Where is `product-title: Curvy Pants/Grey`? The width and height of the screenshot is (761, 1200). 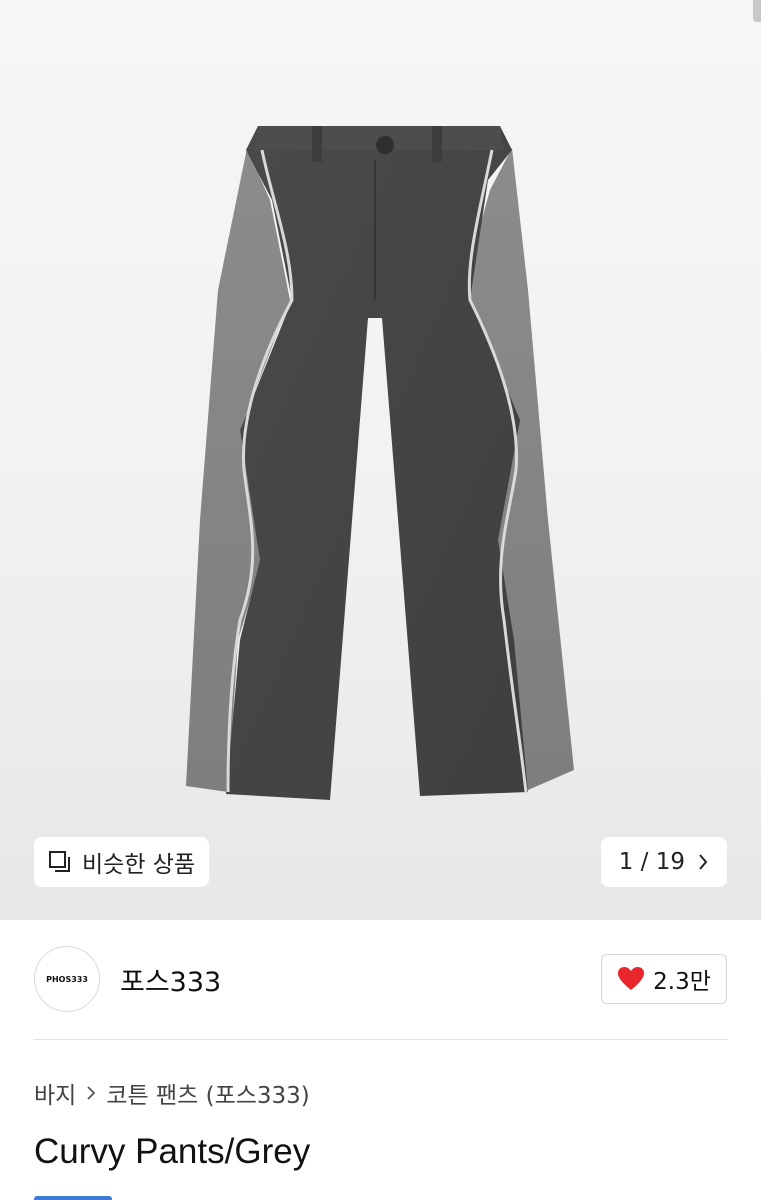 product-title: Curvy Pants/Grey is located at coordinates (172, 1151).